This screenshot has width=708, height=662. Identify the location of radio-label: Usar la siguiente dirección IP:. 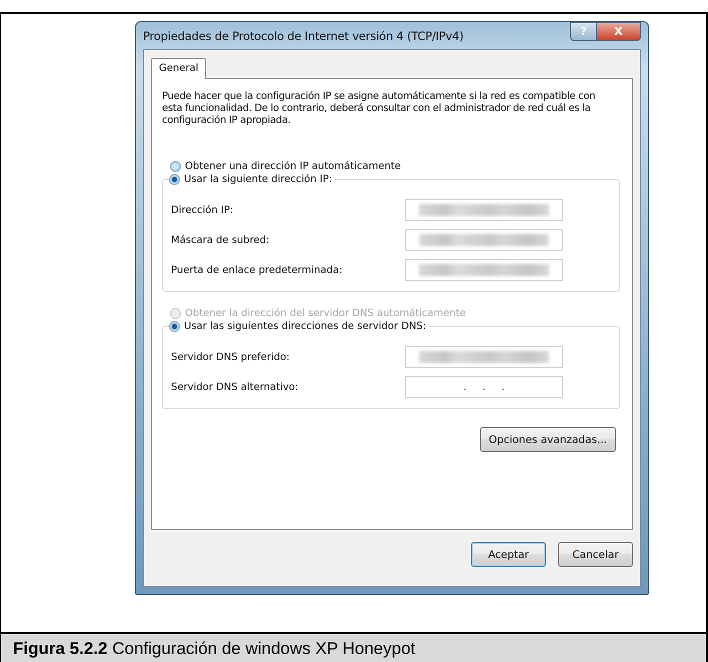
(258, 179).